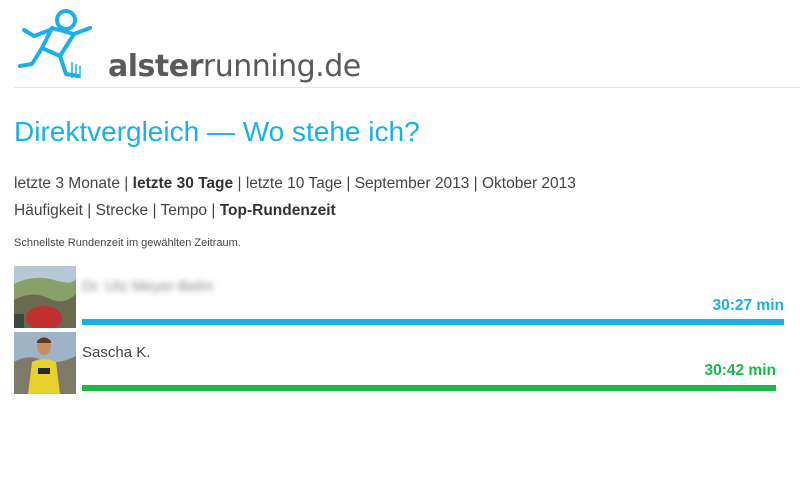 The image size is (800, 500). I want to click on brand-part-alster: alster, so click(155, 66).